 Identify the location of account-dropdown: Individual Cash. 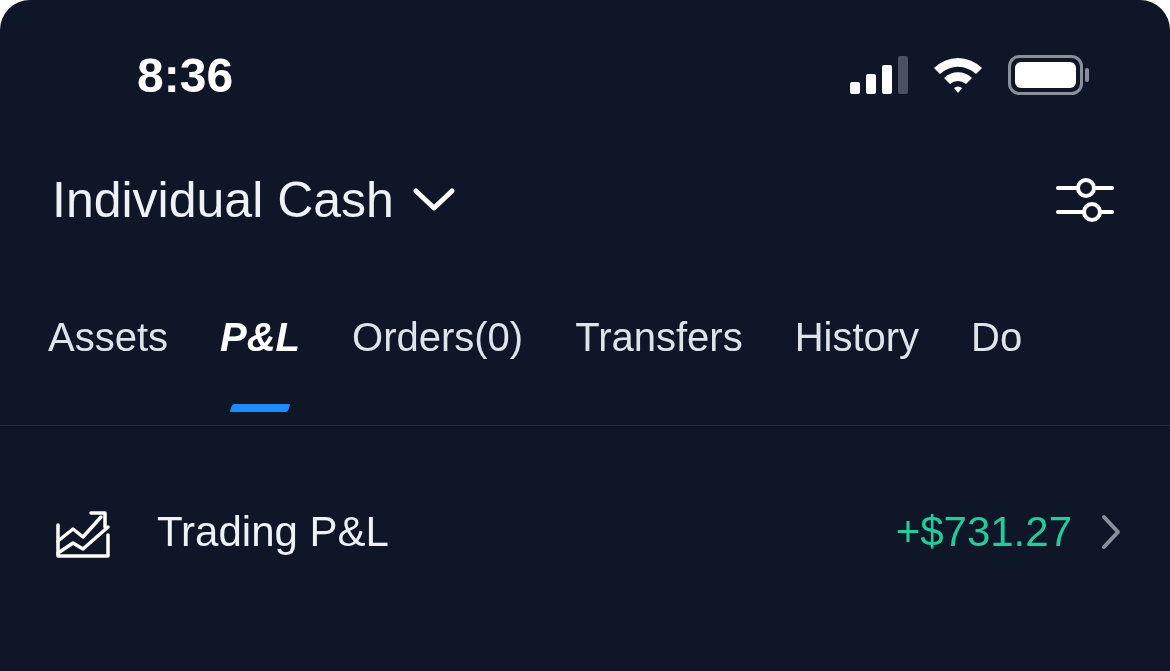
(254, 200).